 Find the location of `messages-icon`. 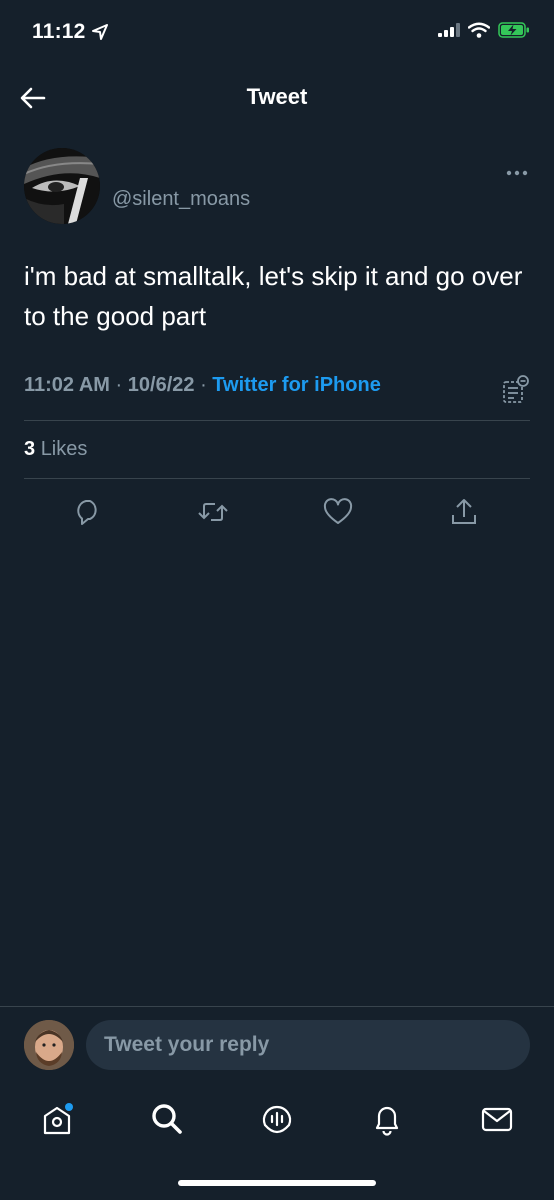

messages-icon is located at coordinates (497, 1119).